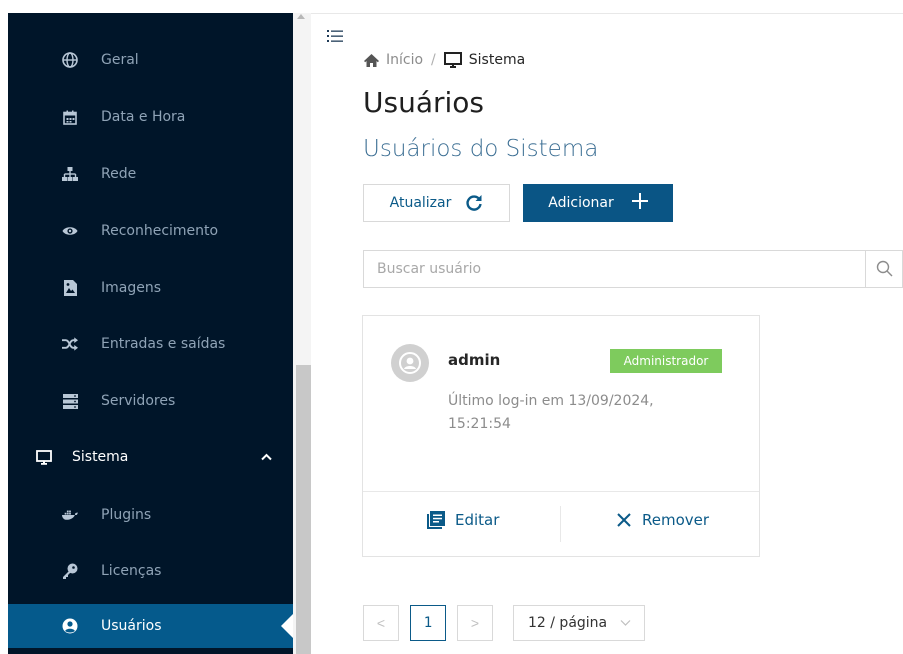  What do you see at coordinates (428, 623) in the screenshot?
I see `pagination-page-button: 1` at bounding box center [428, 623].